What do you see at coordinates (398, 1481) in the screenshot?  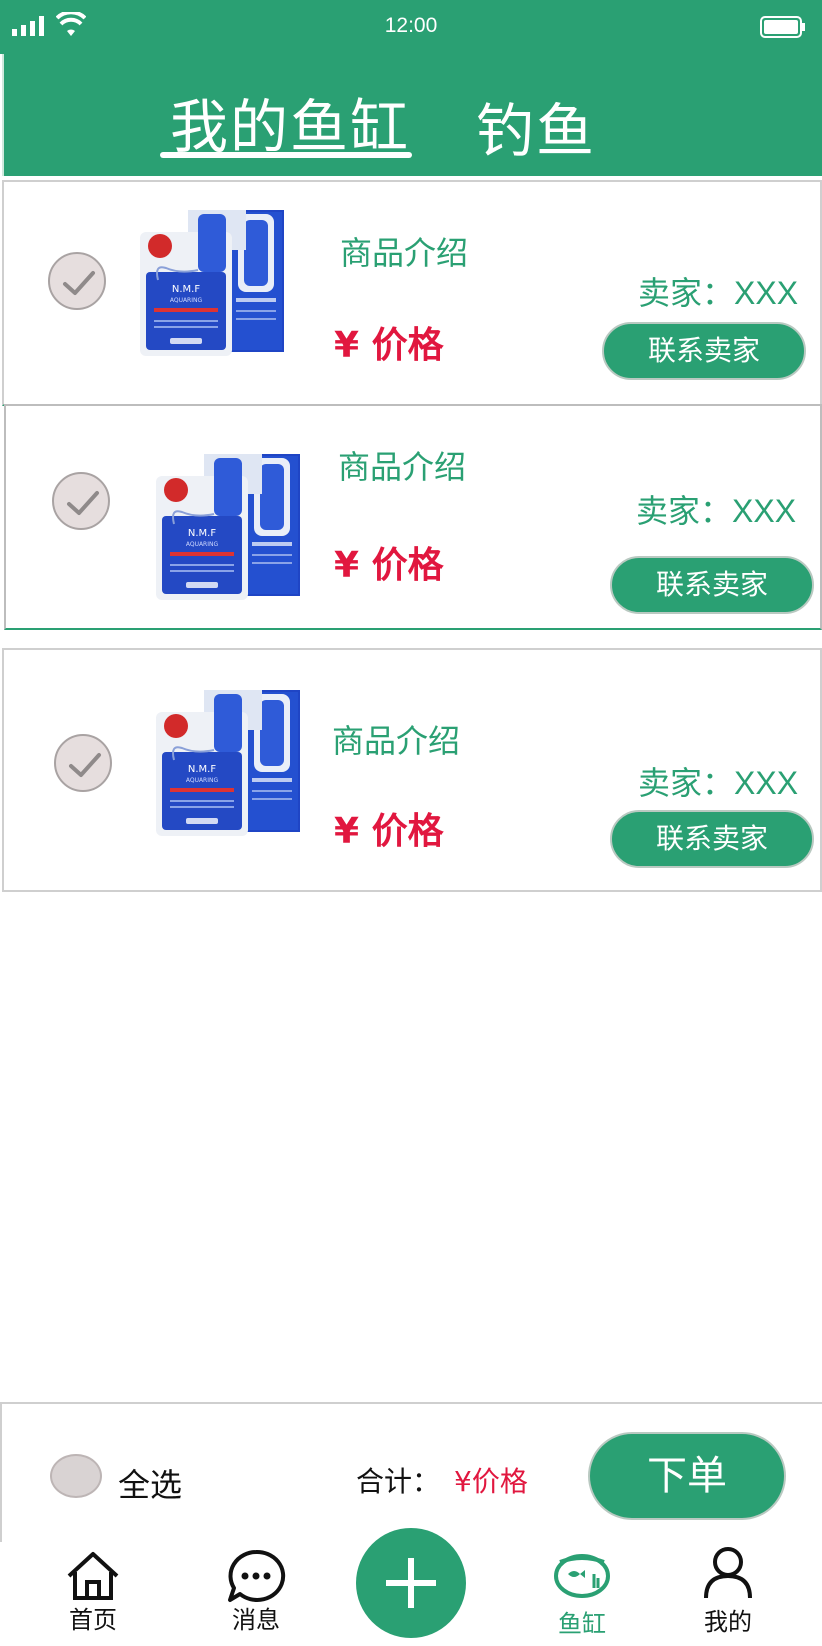 I see `total-label: 合计：` at bounding box center [398, 1481].